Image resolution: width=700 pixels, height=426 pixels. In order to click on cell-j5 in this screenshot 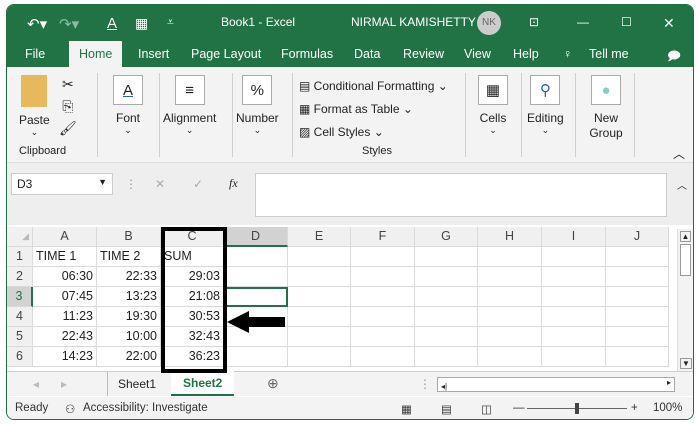, I will do `click(637, 337)`.